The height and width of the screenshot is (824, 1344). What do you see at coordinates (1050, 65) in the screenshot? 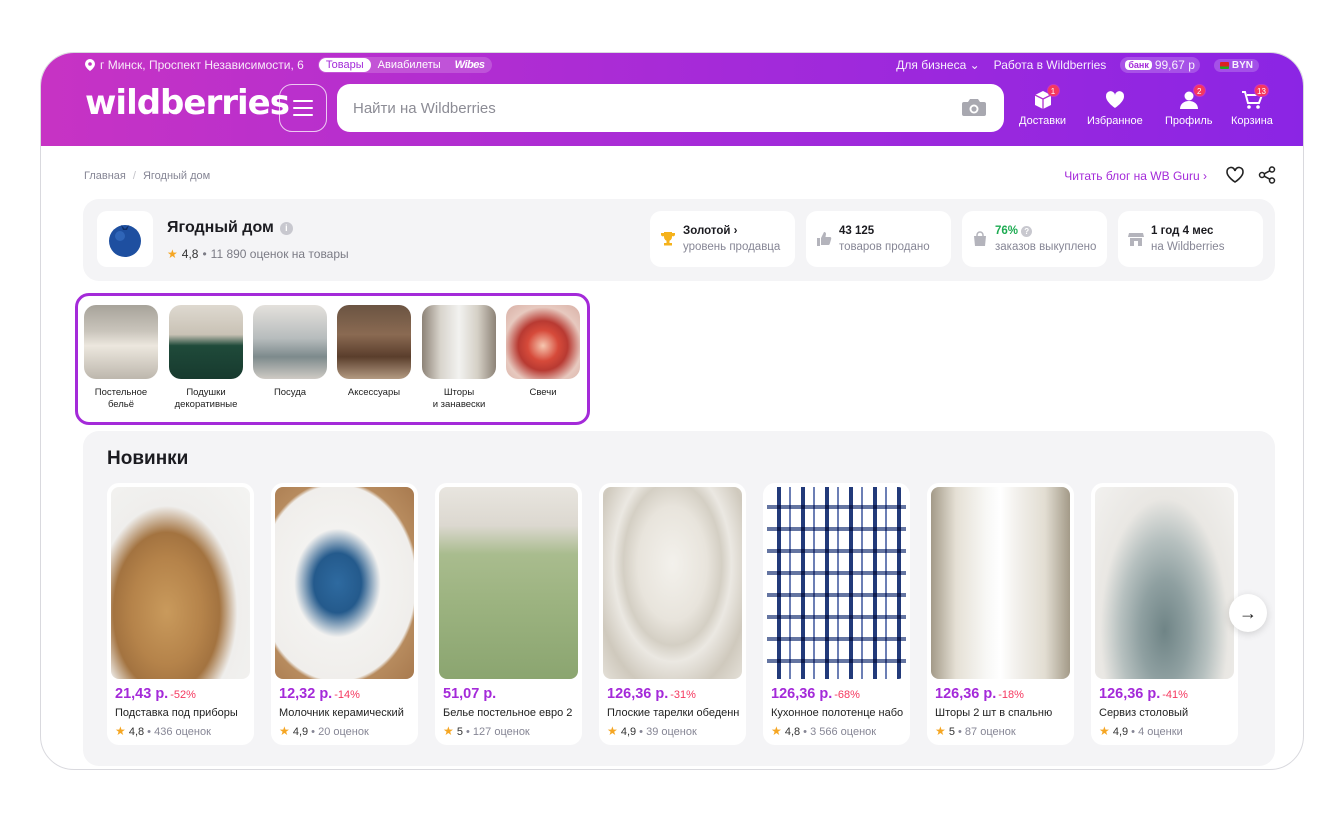
I see `jobs-link: Работа в Wildberries` at bounding box center [1050, 65].